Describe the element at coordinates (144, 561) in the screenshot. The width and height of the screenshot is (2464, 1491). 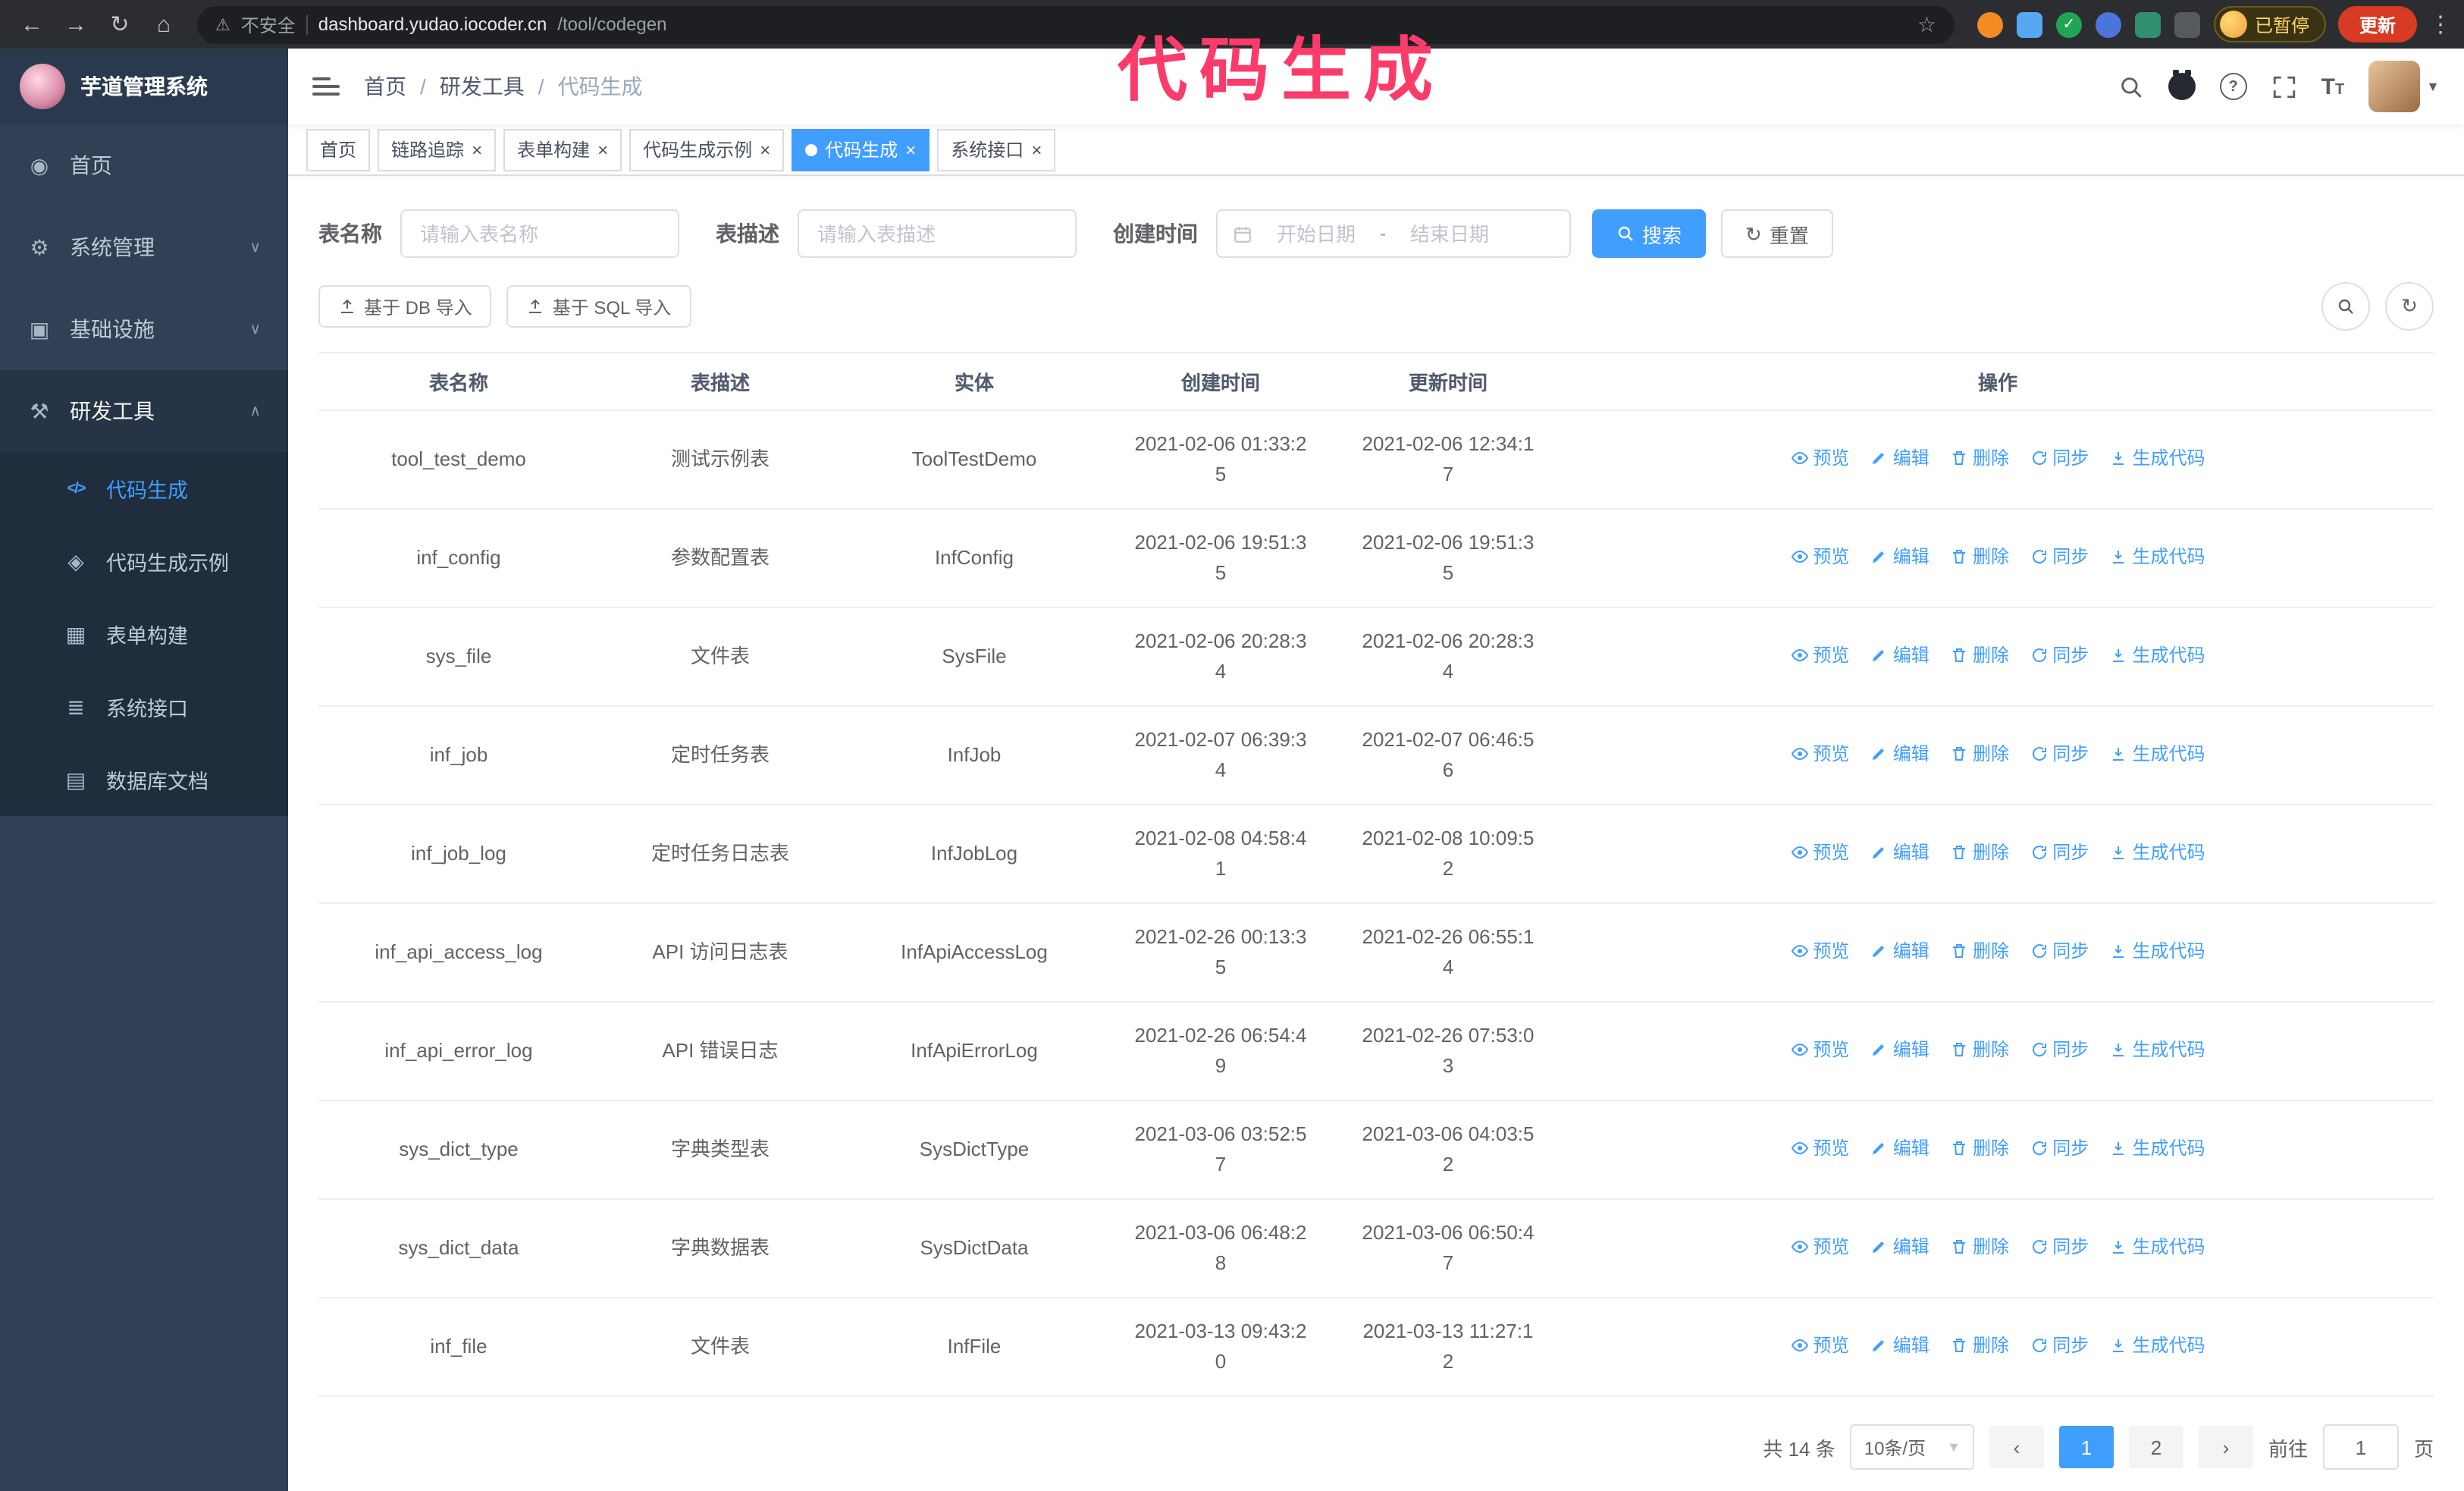
I see `sidebar-subitem-codegen-example: ◈ 代码生成示例` at that location.